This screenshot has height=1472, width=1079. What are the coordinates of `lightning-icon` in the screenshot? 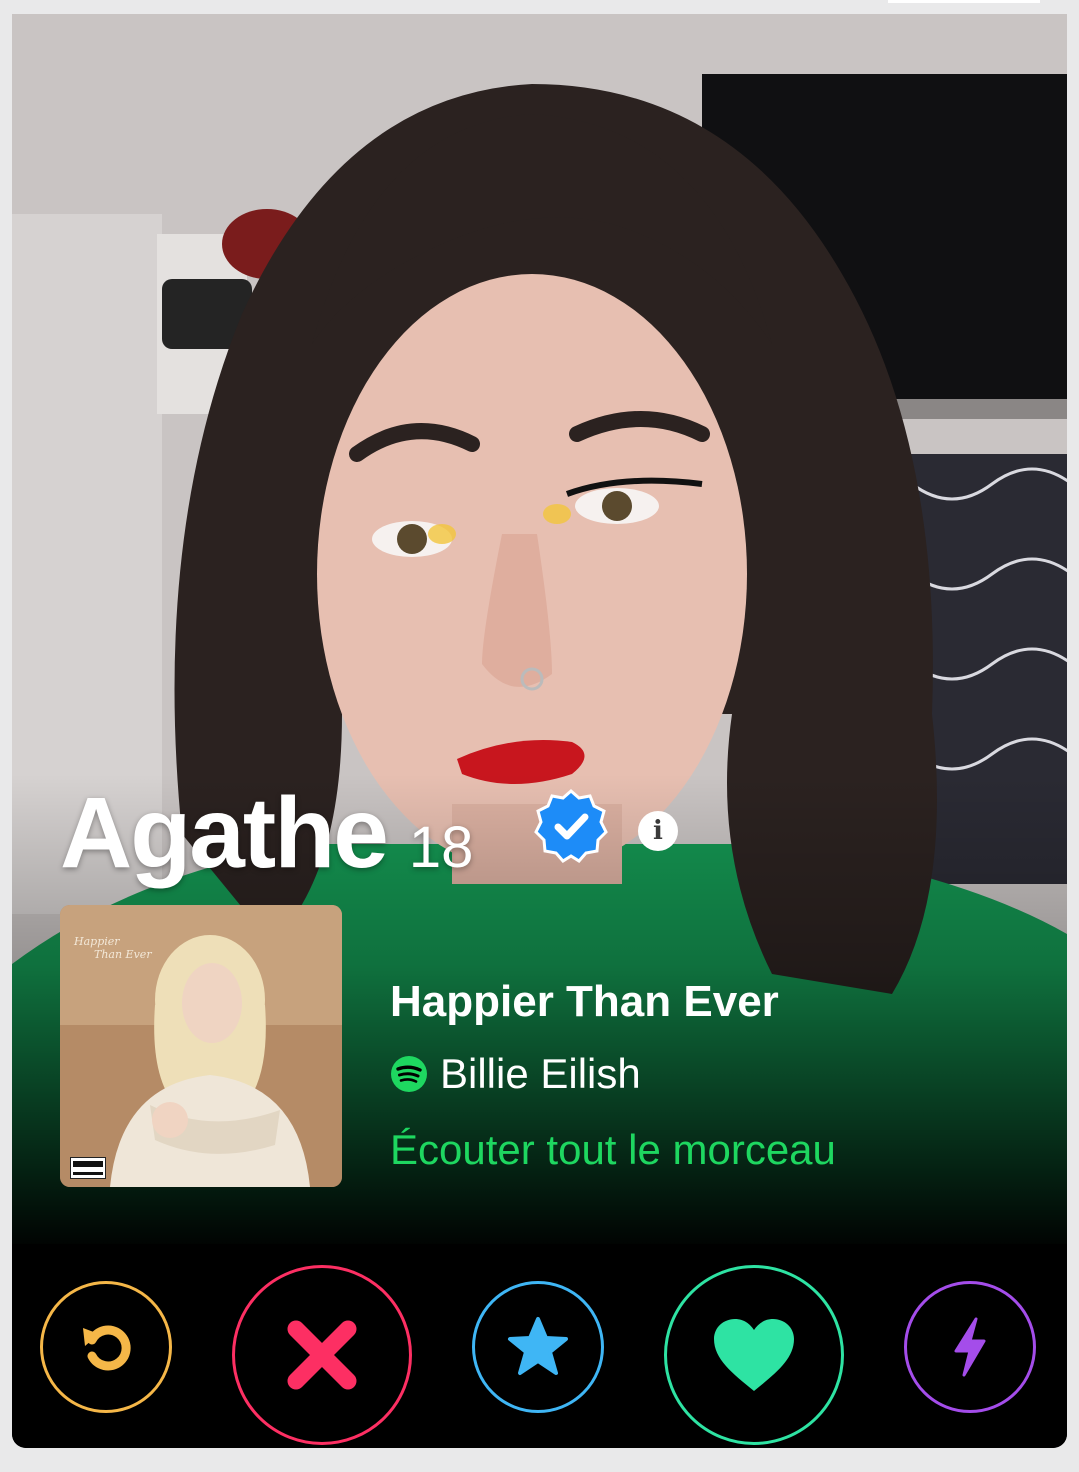 It's located at (970, 1347).